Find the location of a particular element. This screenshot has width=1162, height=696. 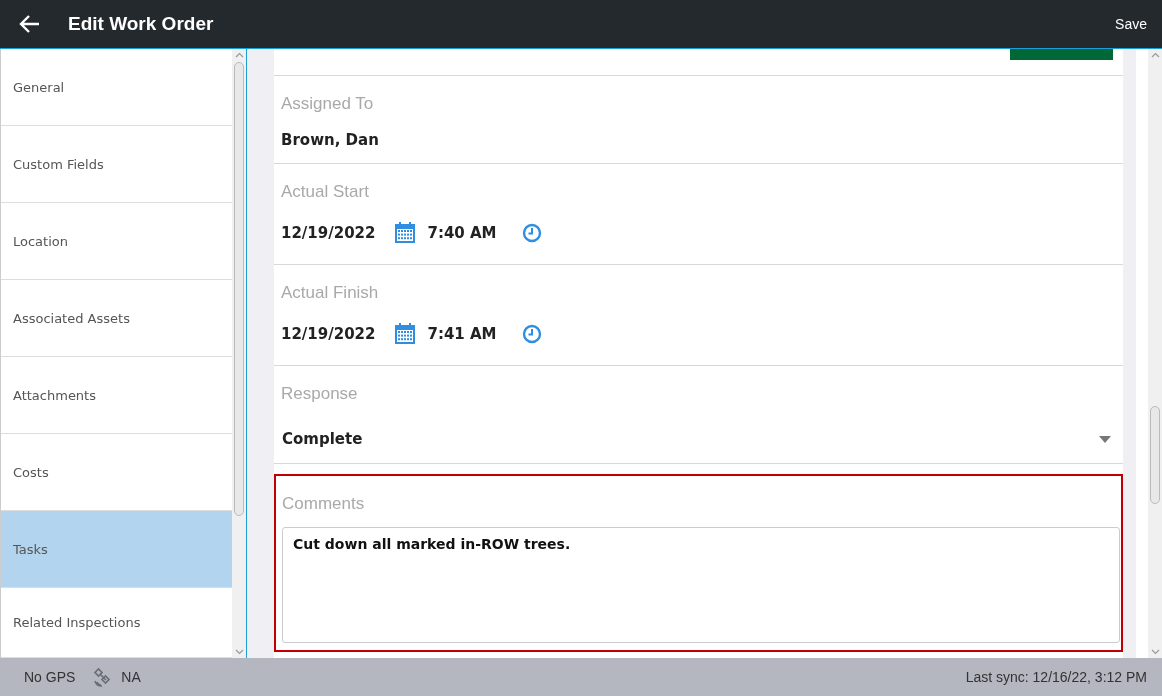

field-value: Brown, Dan is located at coordinates (330, 140).